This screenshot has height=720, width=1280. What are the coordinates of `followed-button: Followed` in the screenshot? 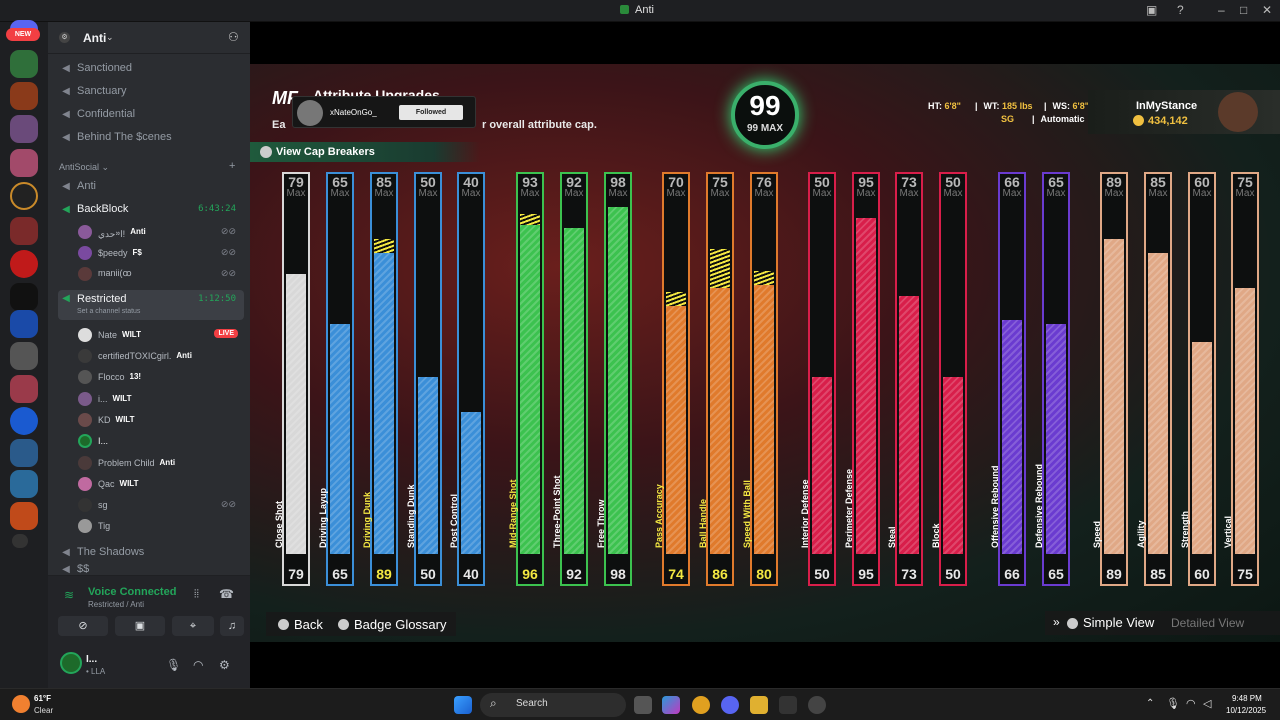 It's located at (431, 112).